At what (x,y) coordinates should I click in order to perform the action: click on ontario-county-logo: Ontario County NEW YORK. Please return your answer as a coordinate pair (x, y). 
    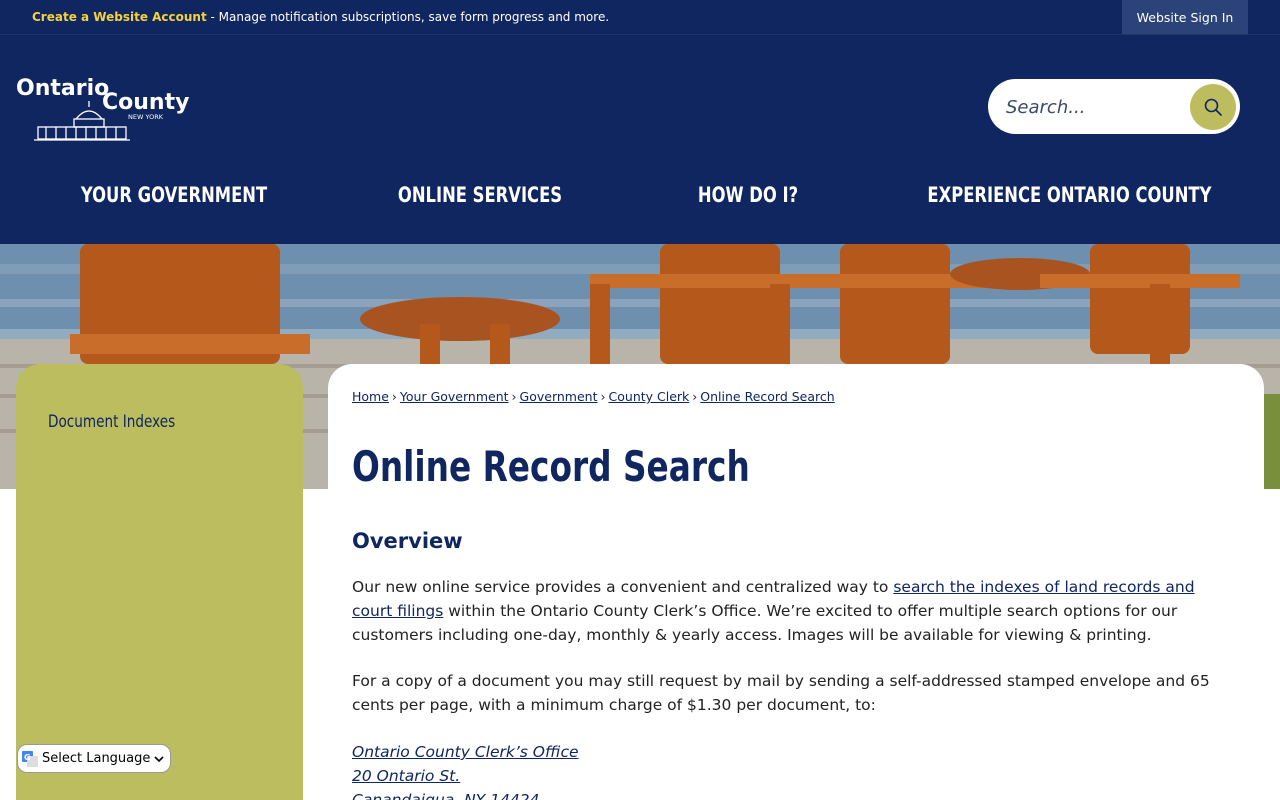
    Looking at the image, I should click on (106, 107).